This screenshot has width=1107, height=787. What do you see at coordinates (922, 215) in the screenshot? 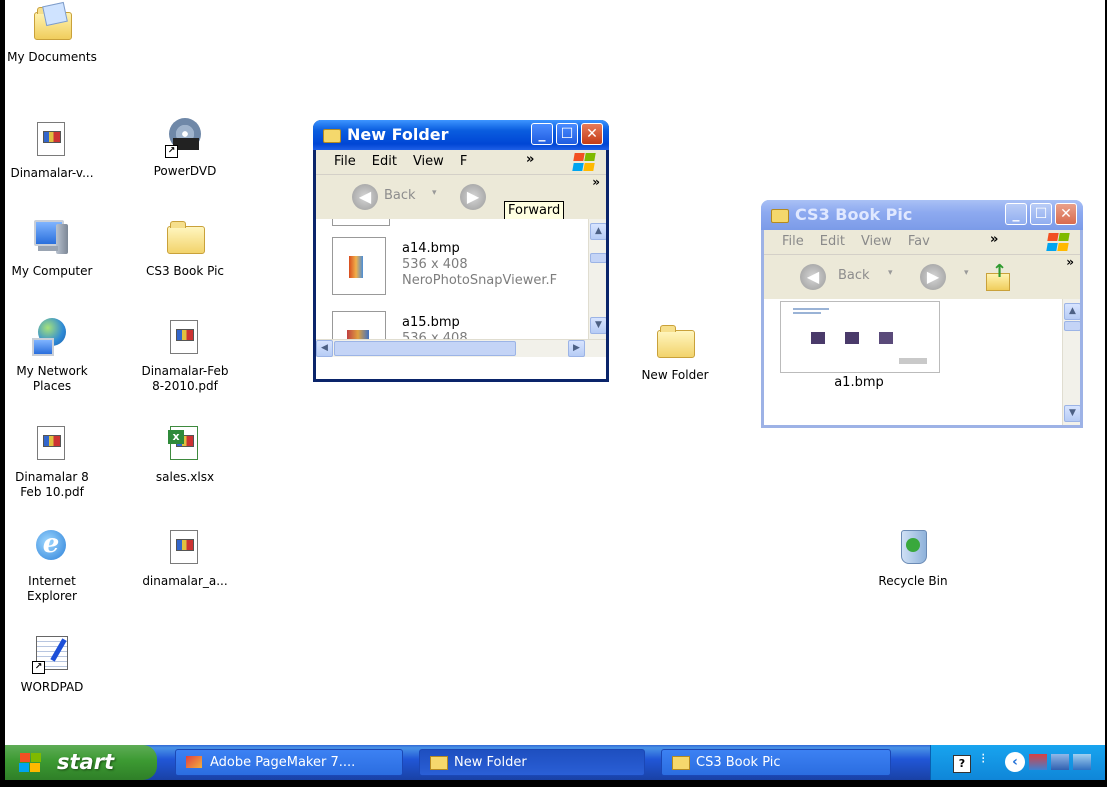
I see `title-bar: CS3 Book Pic _ ☐ ✕` at bounding box center [922, 215].